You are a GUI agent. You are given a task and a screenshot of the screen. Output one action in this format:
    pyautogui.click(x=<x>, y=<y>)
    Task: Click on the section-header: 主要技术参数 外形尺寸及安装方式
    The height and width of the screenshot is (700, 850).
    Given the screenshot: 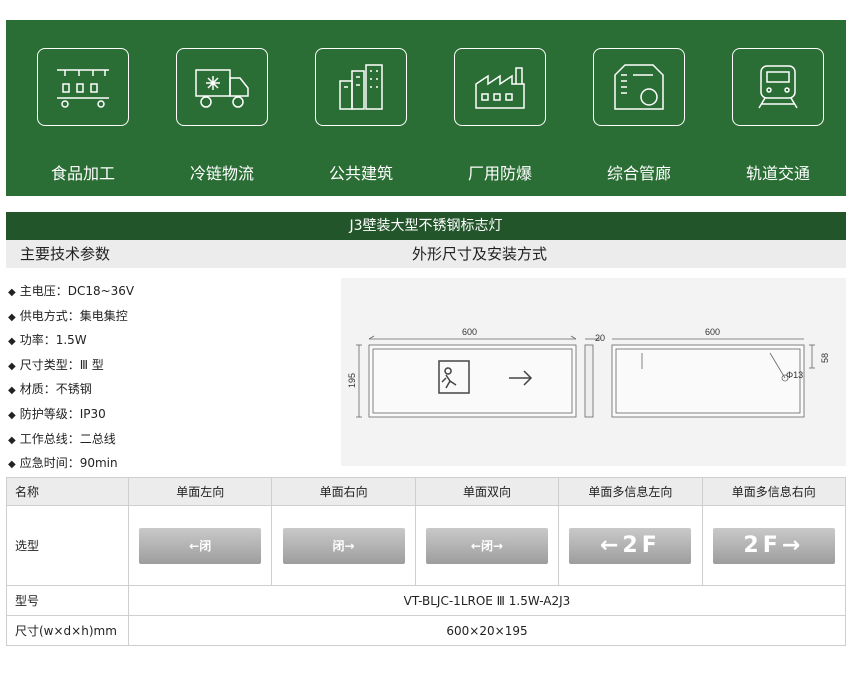 What is the action you would take?
    pyautogui.click(x=426, y=254)
    